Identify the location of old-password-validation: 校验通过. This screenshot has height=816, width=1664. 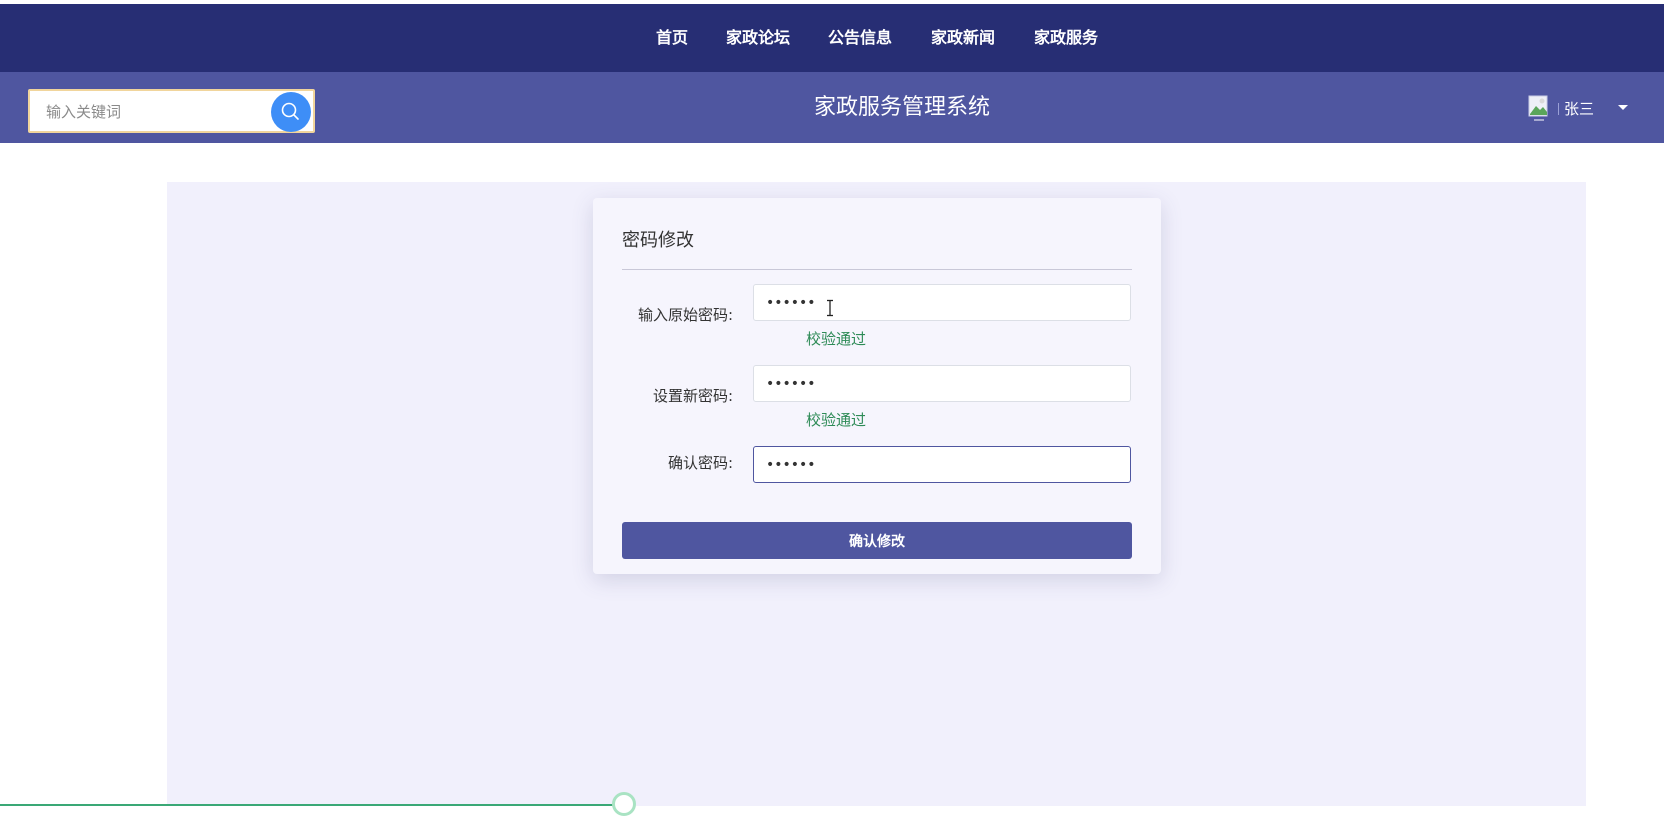
(836, 339).